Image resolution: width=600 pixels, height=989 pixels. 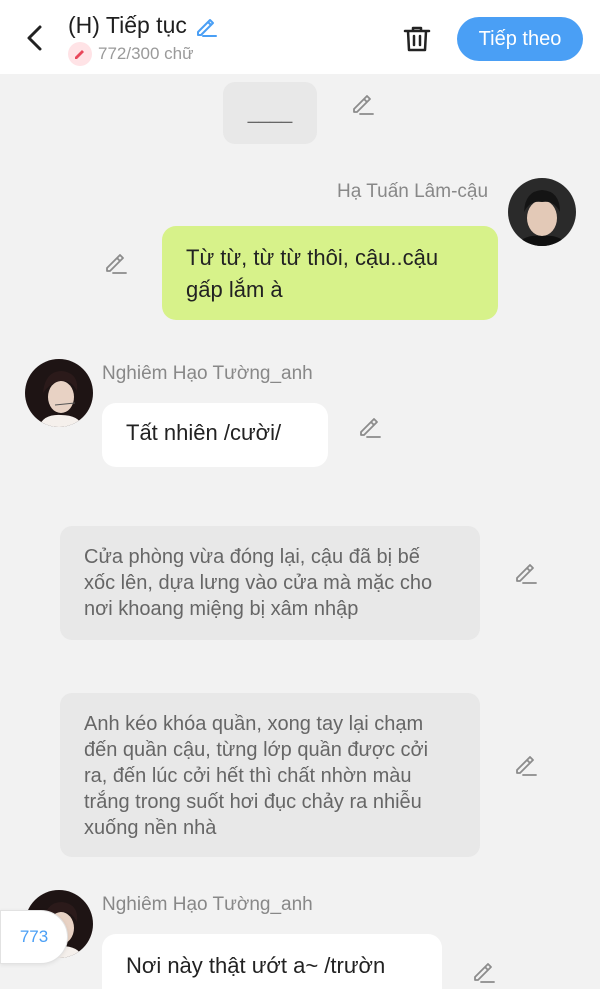 I want to click on chat-bubble-left: Tất nhiên /cười/, so click(x=215, y=435).